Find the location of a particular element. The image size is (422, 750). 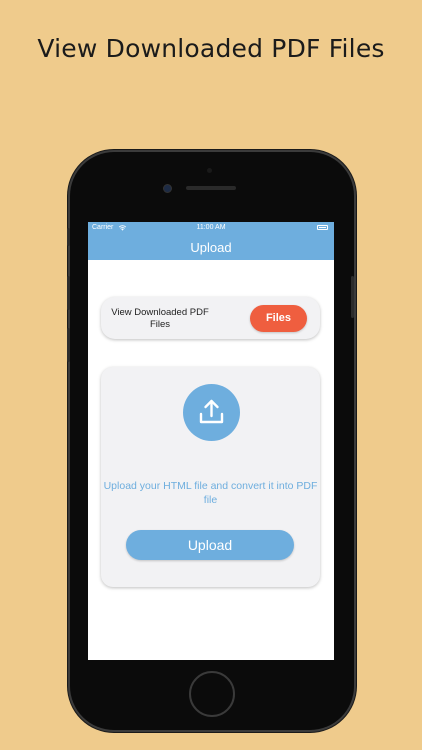

files-button: Files is located at coordinates (278, 318).